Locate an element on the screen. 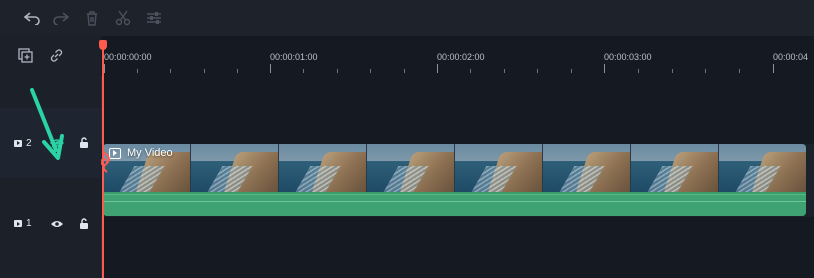 This screenshot has width=814, height=278. annotation-arrow-icon is located at coordinates (47, 124).